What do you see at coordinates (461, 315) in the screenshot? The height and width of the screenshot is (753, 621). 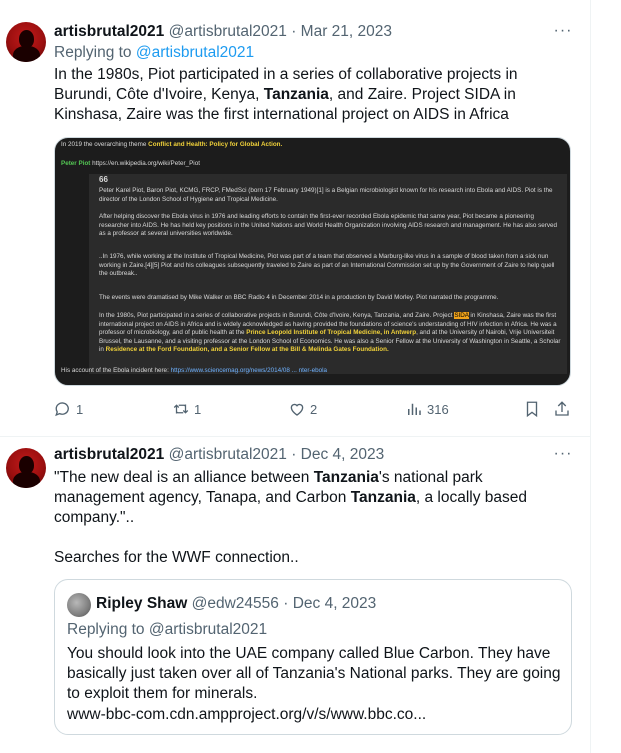 I see `media-highlight: SIDA` at bounding box center [461, 315].